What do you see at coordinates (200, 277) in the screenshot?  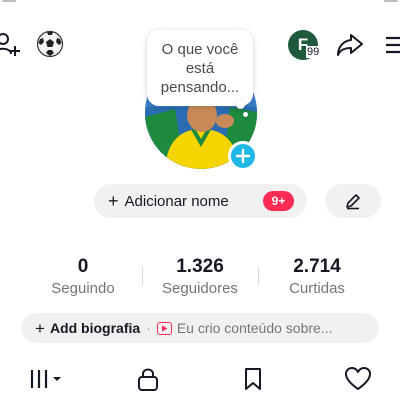 I see `stat-followers: 1.326 Seguidores` at bounding box center [200, 277].